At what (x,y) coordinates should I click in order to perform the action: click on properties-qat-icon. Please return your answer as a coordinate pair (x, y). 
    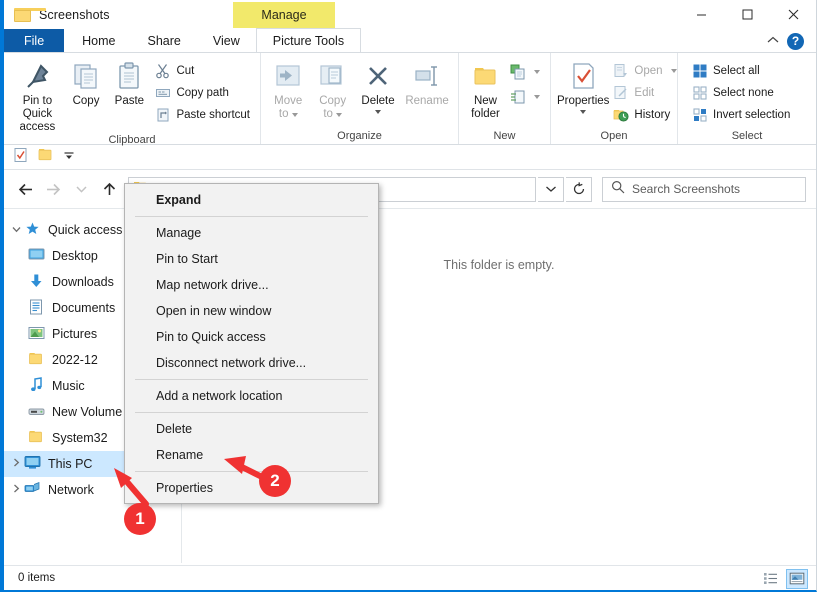
    Looking at the image, I should click on (21, 157).